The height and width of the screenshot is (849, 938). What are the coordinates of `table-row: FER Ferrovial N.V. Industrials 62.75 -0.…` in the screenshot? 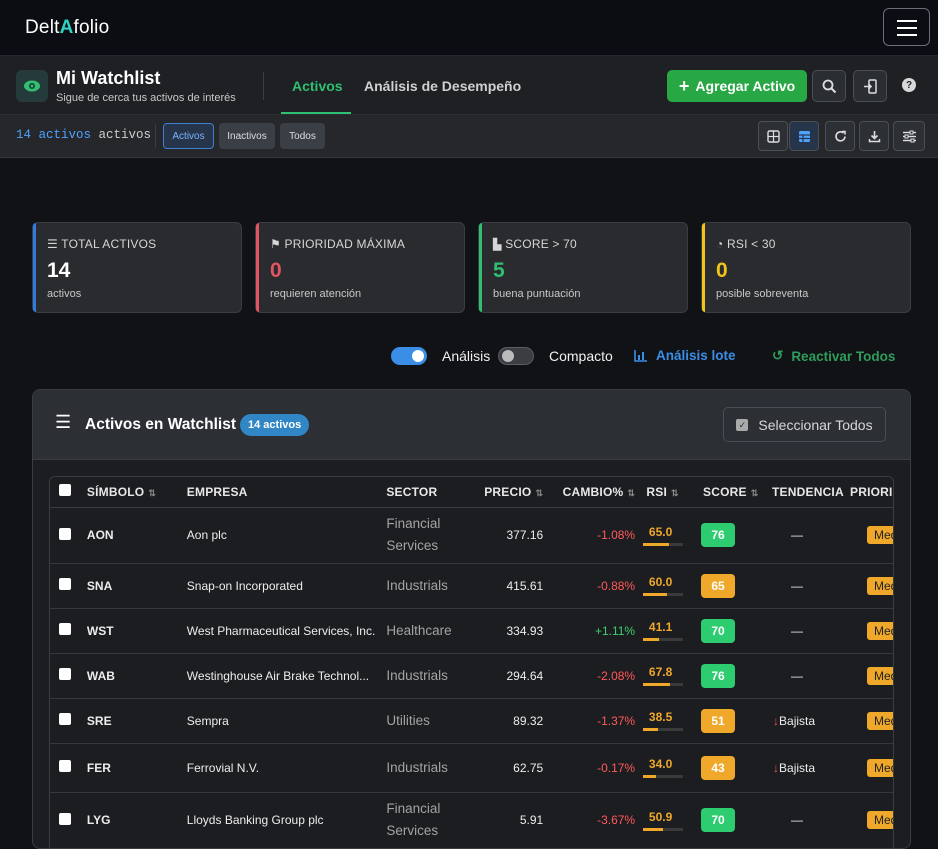 It's located at (471, 768).